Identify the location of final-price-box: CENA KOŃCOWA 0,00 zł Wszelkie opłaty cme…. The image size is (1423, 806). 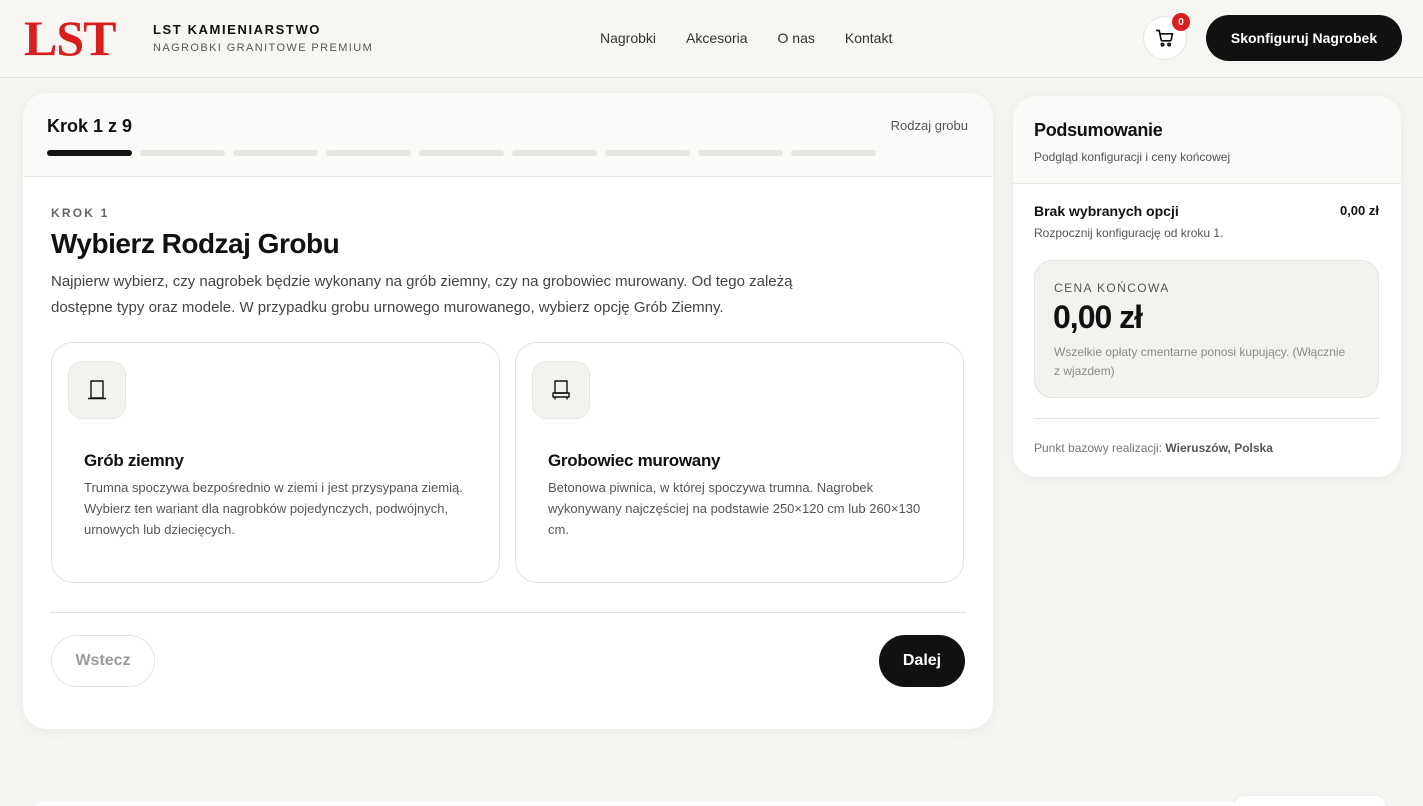
(1206, 329).